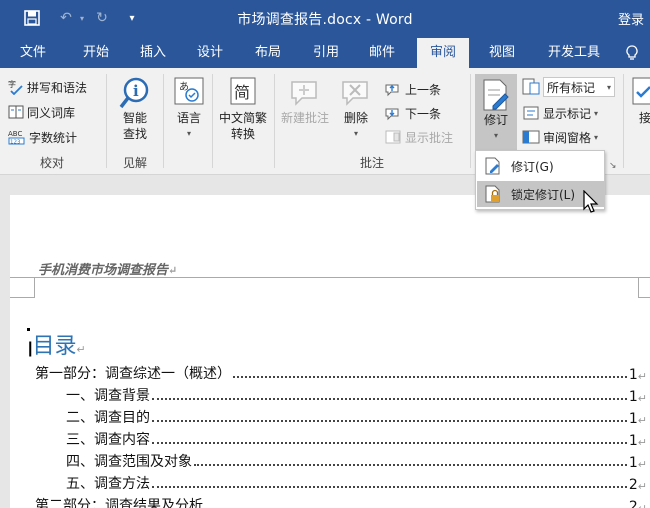  What do you see at coordinates (418, 137) in the screenshot?
I see `show-comments-button: 显示批注` at bounding box center [418, 137].